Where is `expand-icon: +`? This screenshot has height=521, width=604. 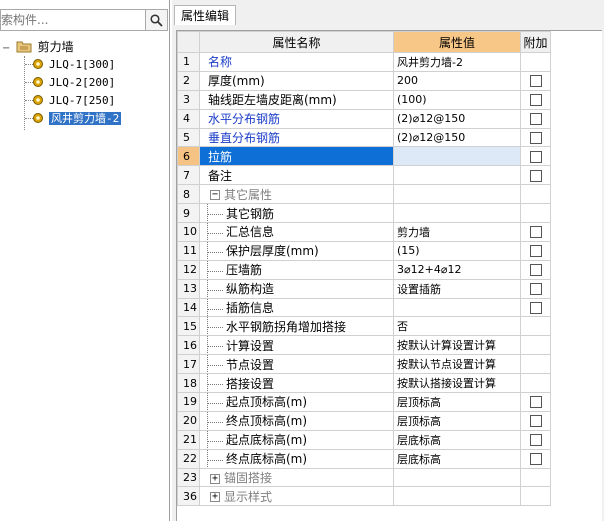 expand-icon: + is located at coordinates (215, 497).